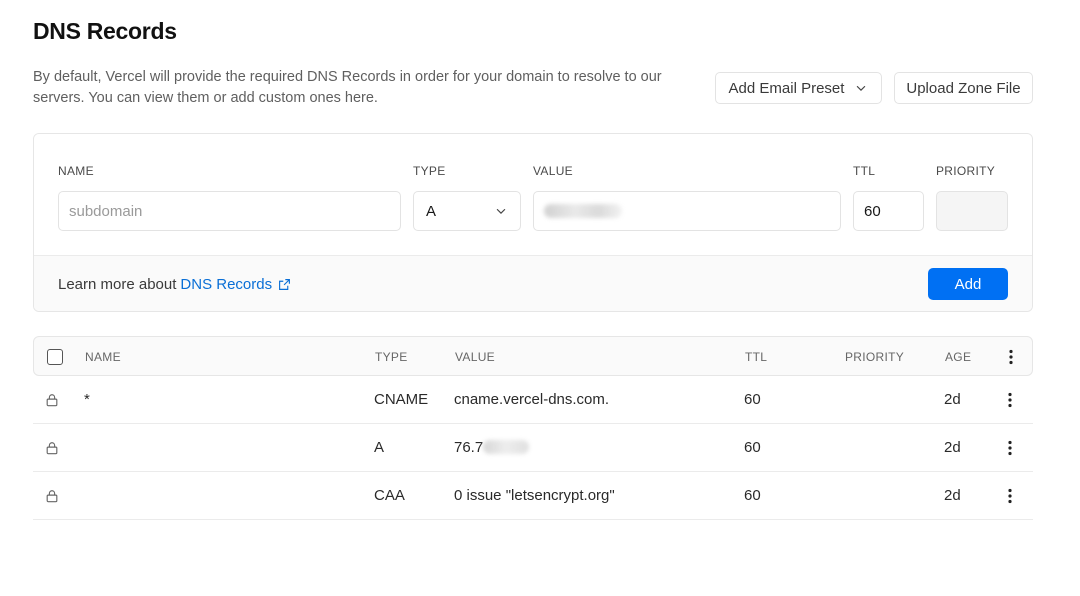 The width and height of the screenshot is (1080, 596). I want to click on record-value: 76.7, so click(492, 447).